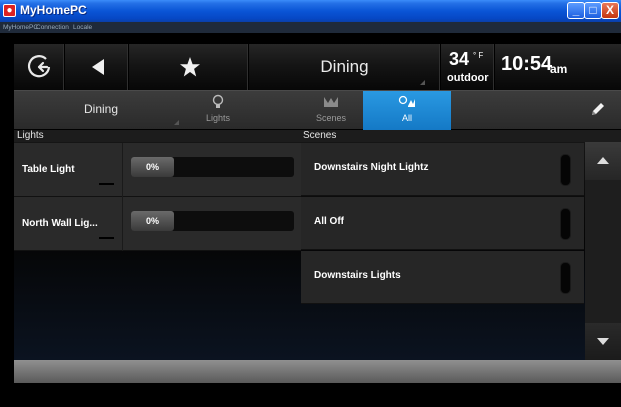  I want to click on temperature-unit: ° F, so click(478, 55).